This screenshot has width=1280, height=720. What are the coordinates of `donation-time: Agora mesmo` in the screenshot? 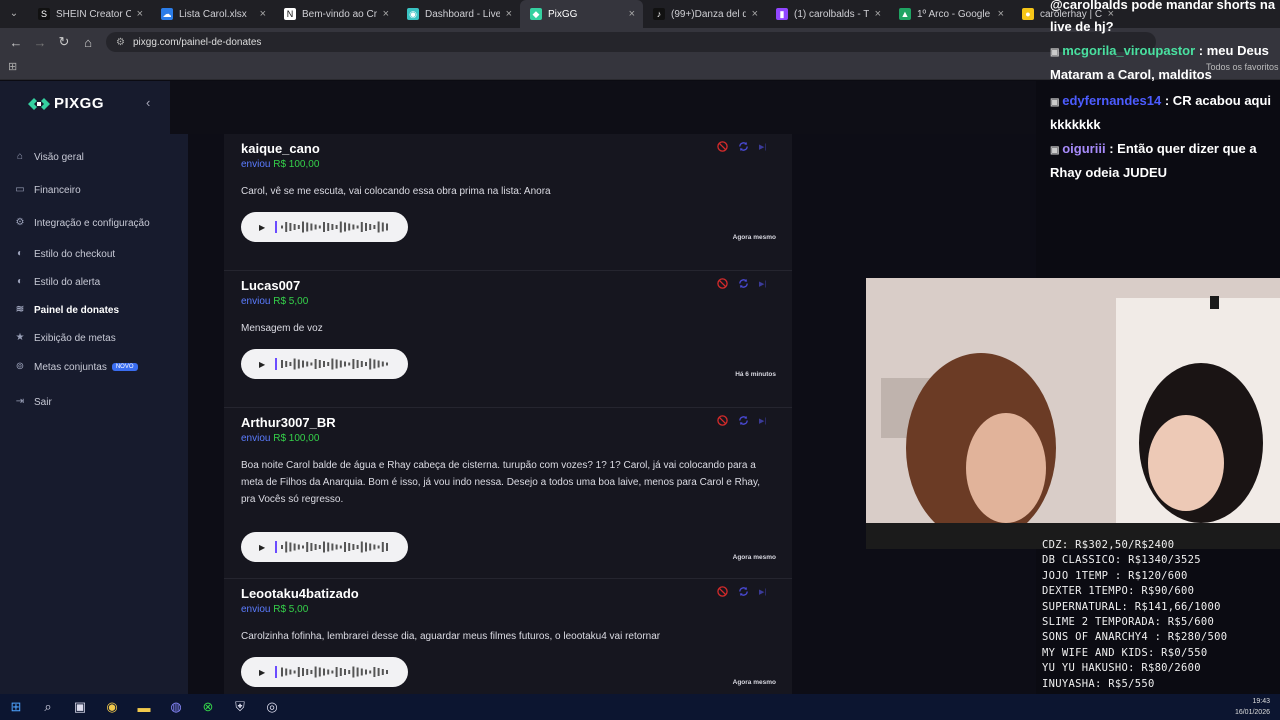 It's located at (754, 682).